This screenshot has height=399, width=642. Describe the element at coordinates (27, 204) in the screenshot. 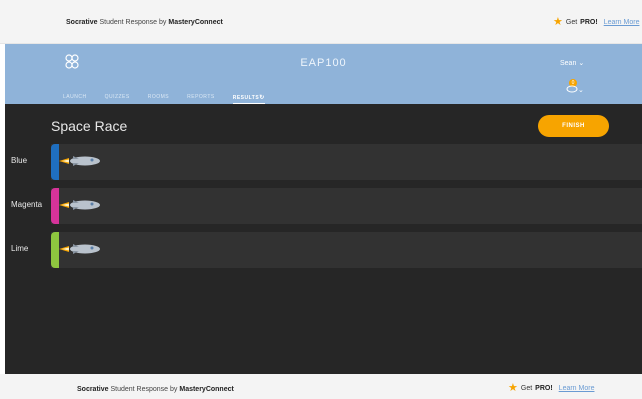

I see `team-label: Magenta` at that location.